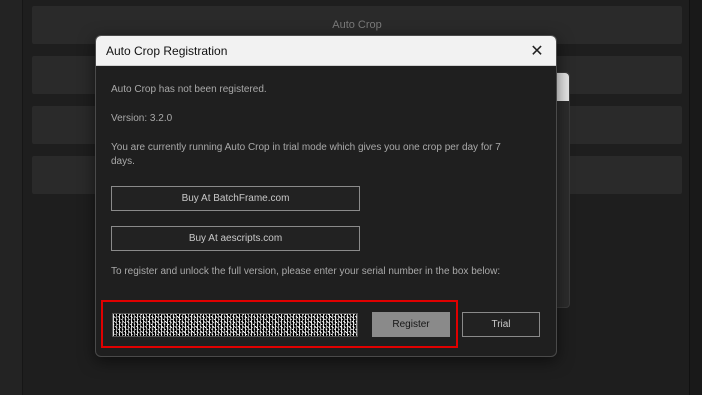  I want to click on version-text: Version: 3.2.0, so click(142, 118).